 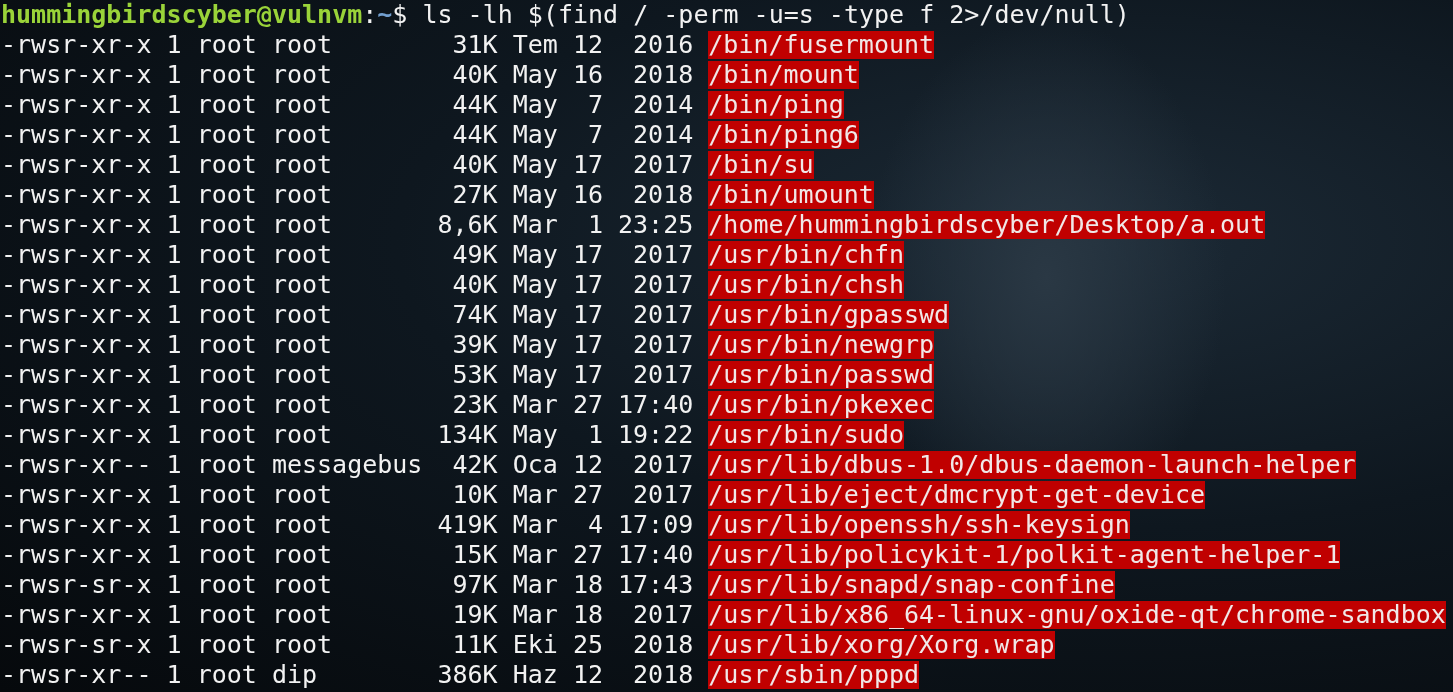 What do you see at coordinates (475, 374) in the screenshot?
I see `file-size: 53K` at bounding box center [475, 374].